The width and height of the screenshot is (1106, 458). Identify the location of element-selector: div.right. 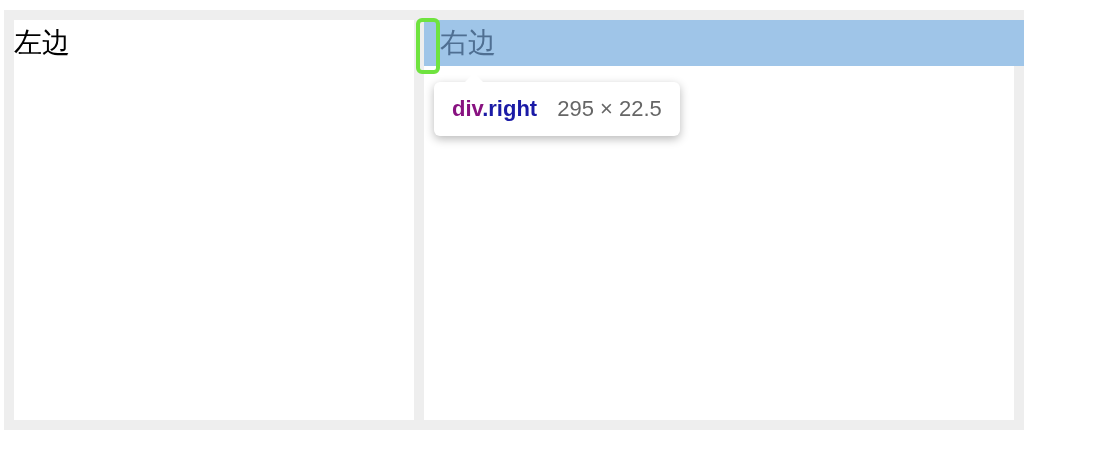
(495, 109).